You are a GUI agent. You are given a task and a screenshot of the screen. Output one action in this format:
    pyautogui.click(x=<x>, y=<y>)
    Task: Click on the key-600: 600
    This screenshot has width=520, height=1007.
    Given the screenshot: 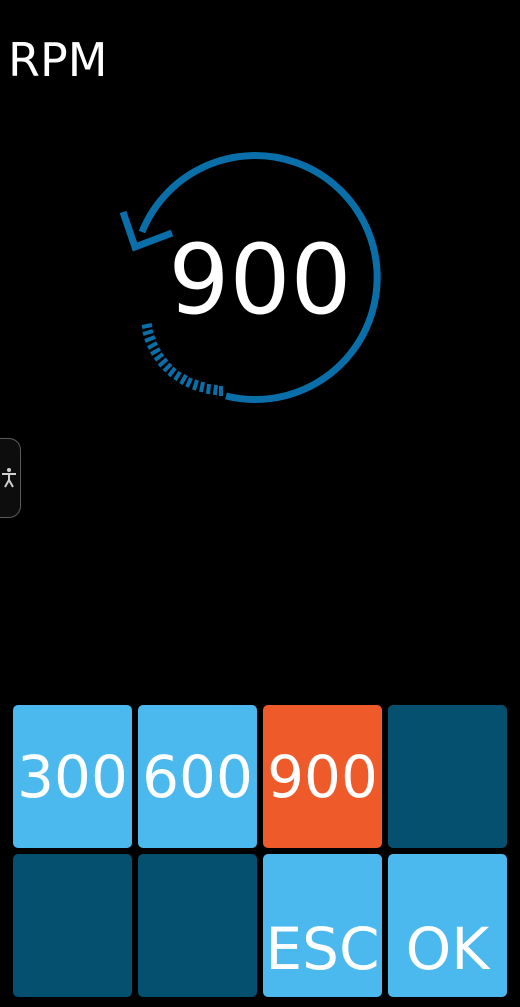 What is the action you would take?
    pyautogui.click(x=197, y=776)
    